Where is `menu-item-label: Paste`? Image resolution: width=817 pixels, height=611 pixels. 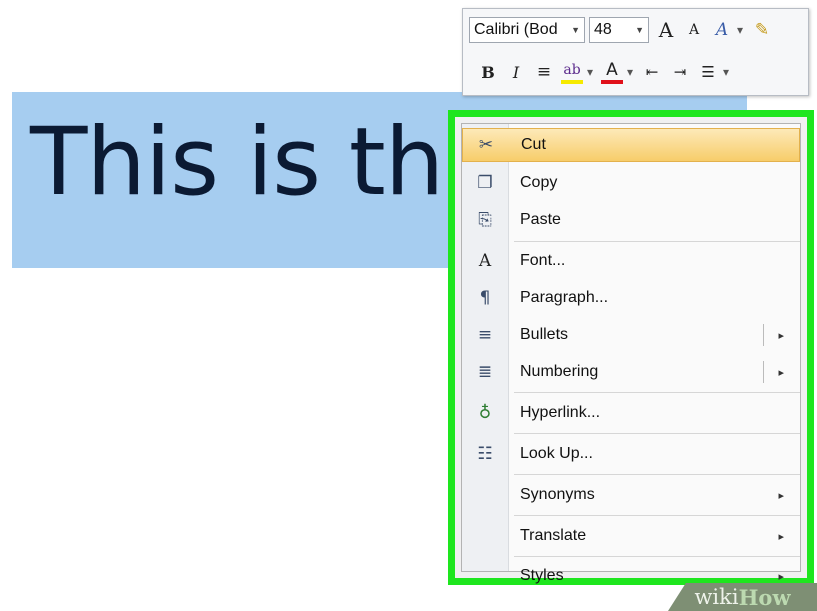
menu-item-label: Paste is located at coordinates (540, 219).